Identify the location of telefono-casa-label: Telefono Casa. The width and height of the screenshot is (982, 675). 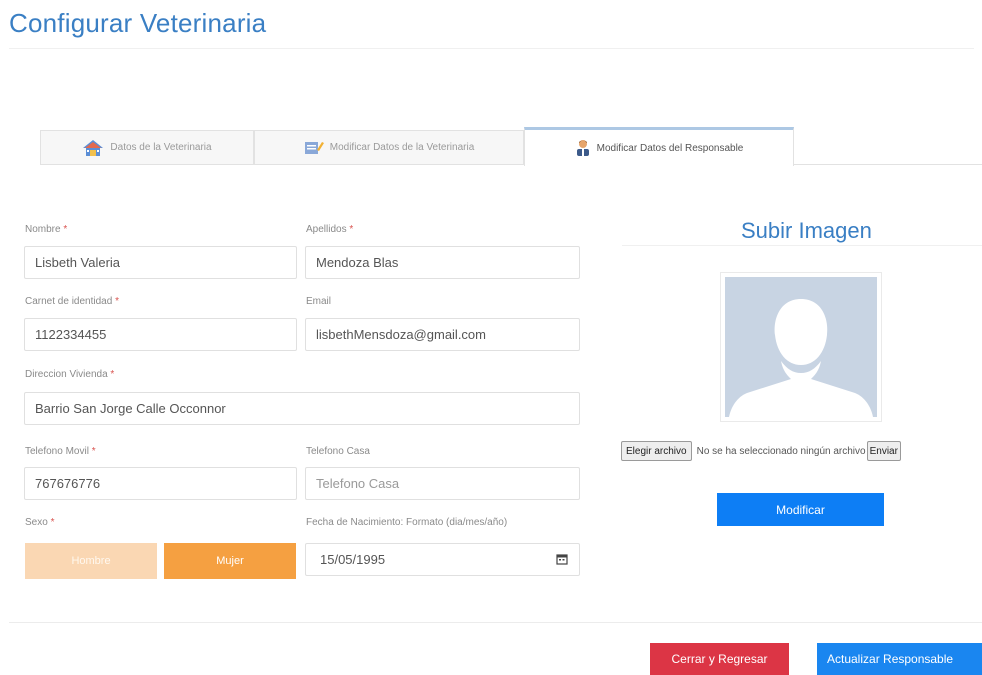
(338, 451).